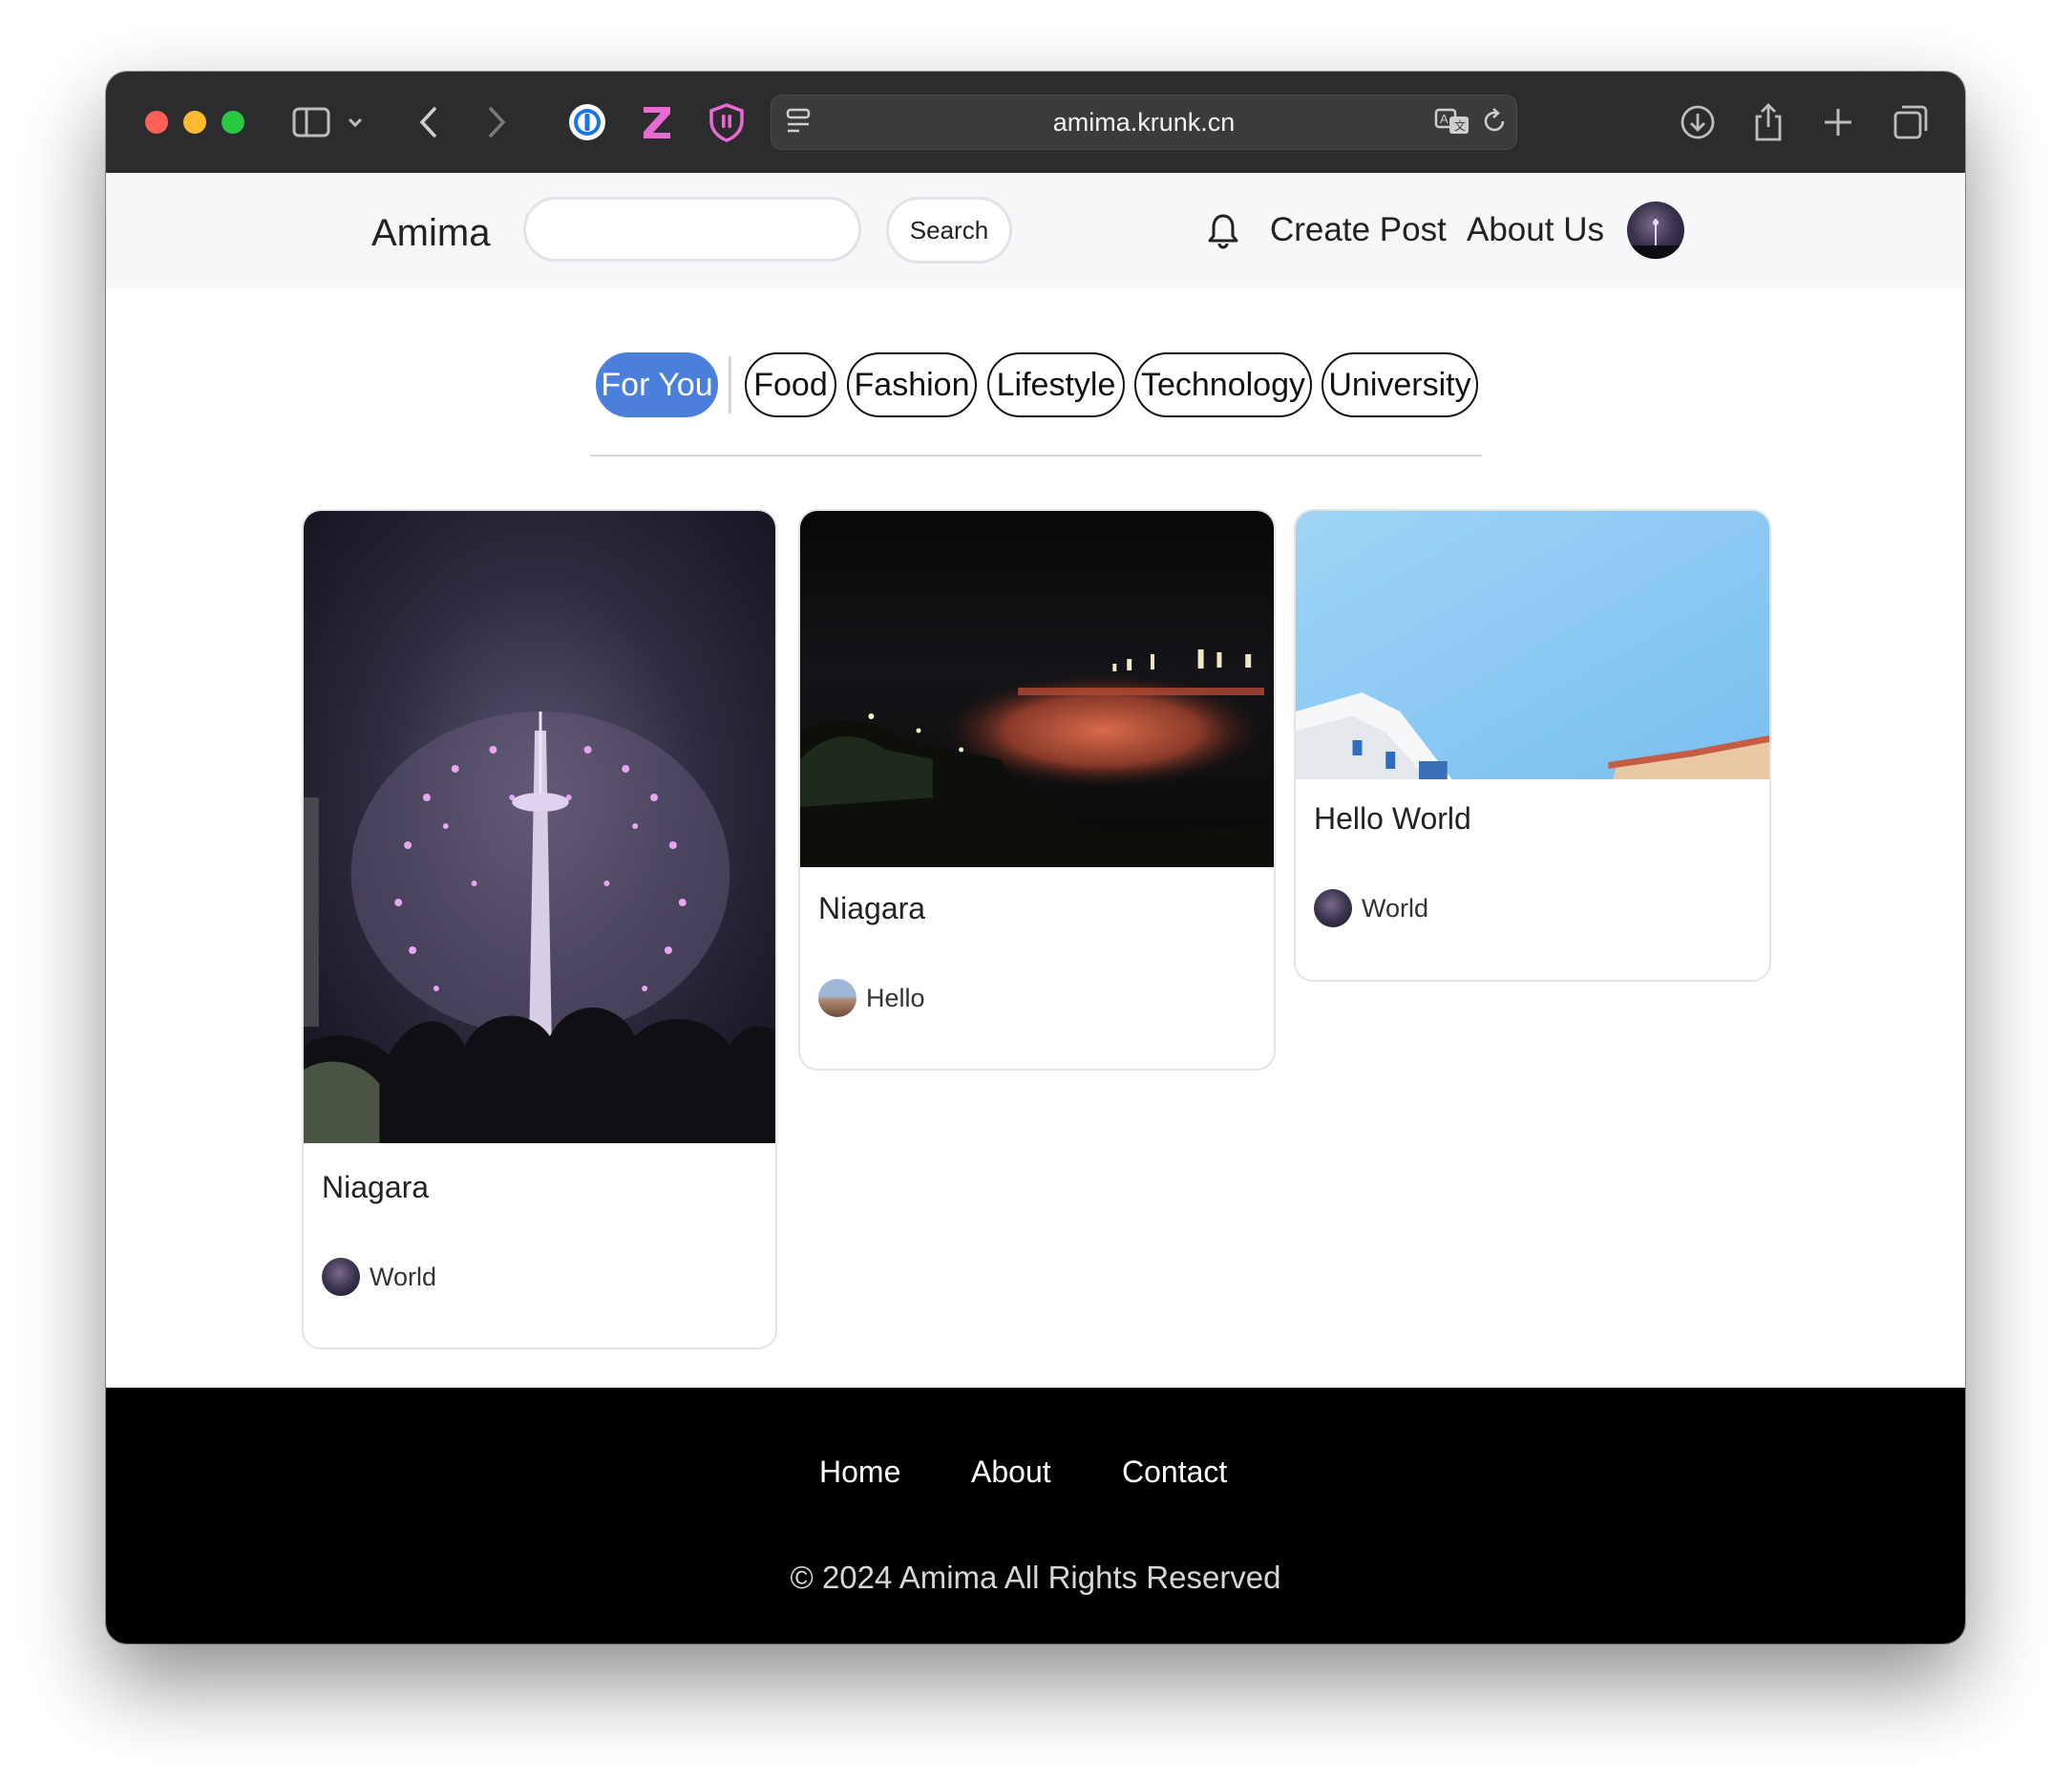 The image size is (2072, 1784). I want to click on post-card: Hello World World, so click(1532, 745).